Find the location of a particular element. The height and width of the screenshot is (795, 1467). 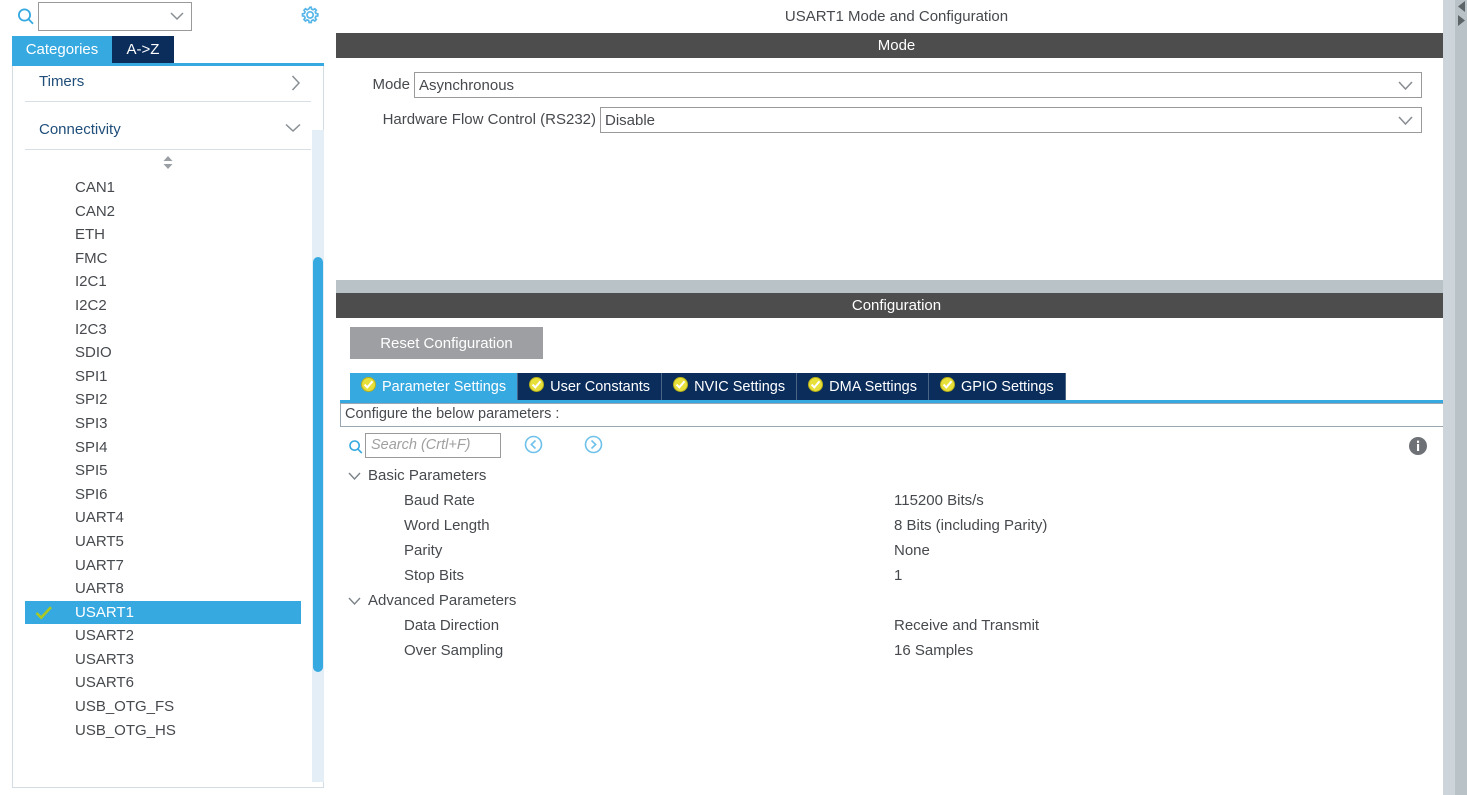

ip-list-item: I2C2 is located at coordinates (168, 306).